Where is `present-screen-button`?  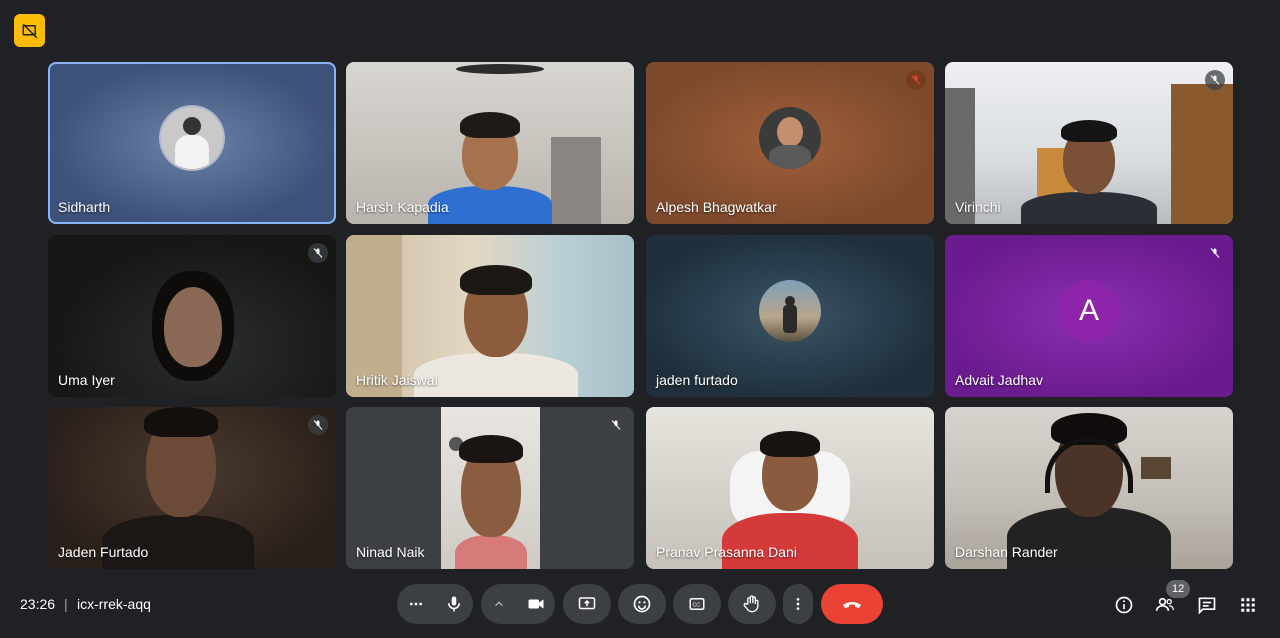 present-screen-button is located at coordinates (587, 604).